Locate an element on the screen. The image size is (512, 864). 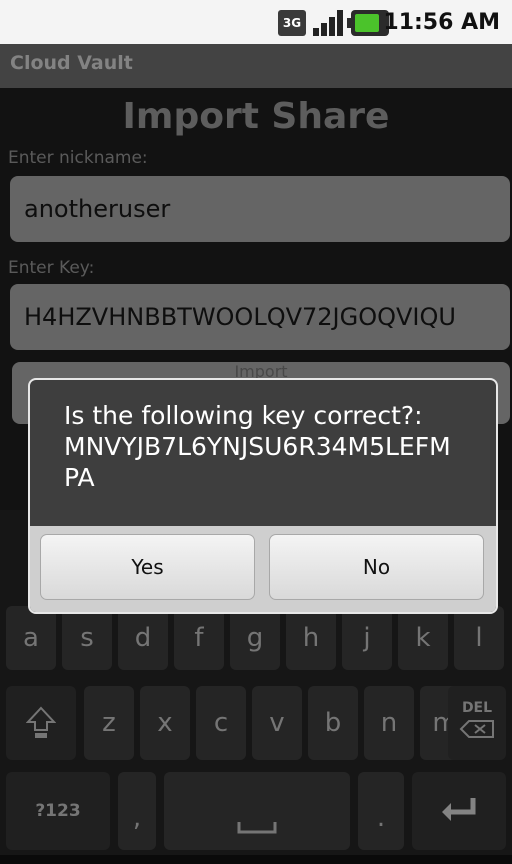
signal-strength-icon is located at coordinates (328, 23).